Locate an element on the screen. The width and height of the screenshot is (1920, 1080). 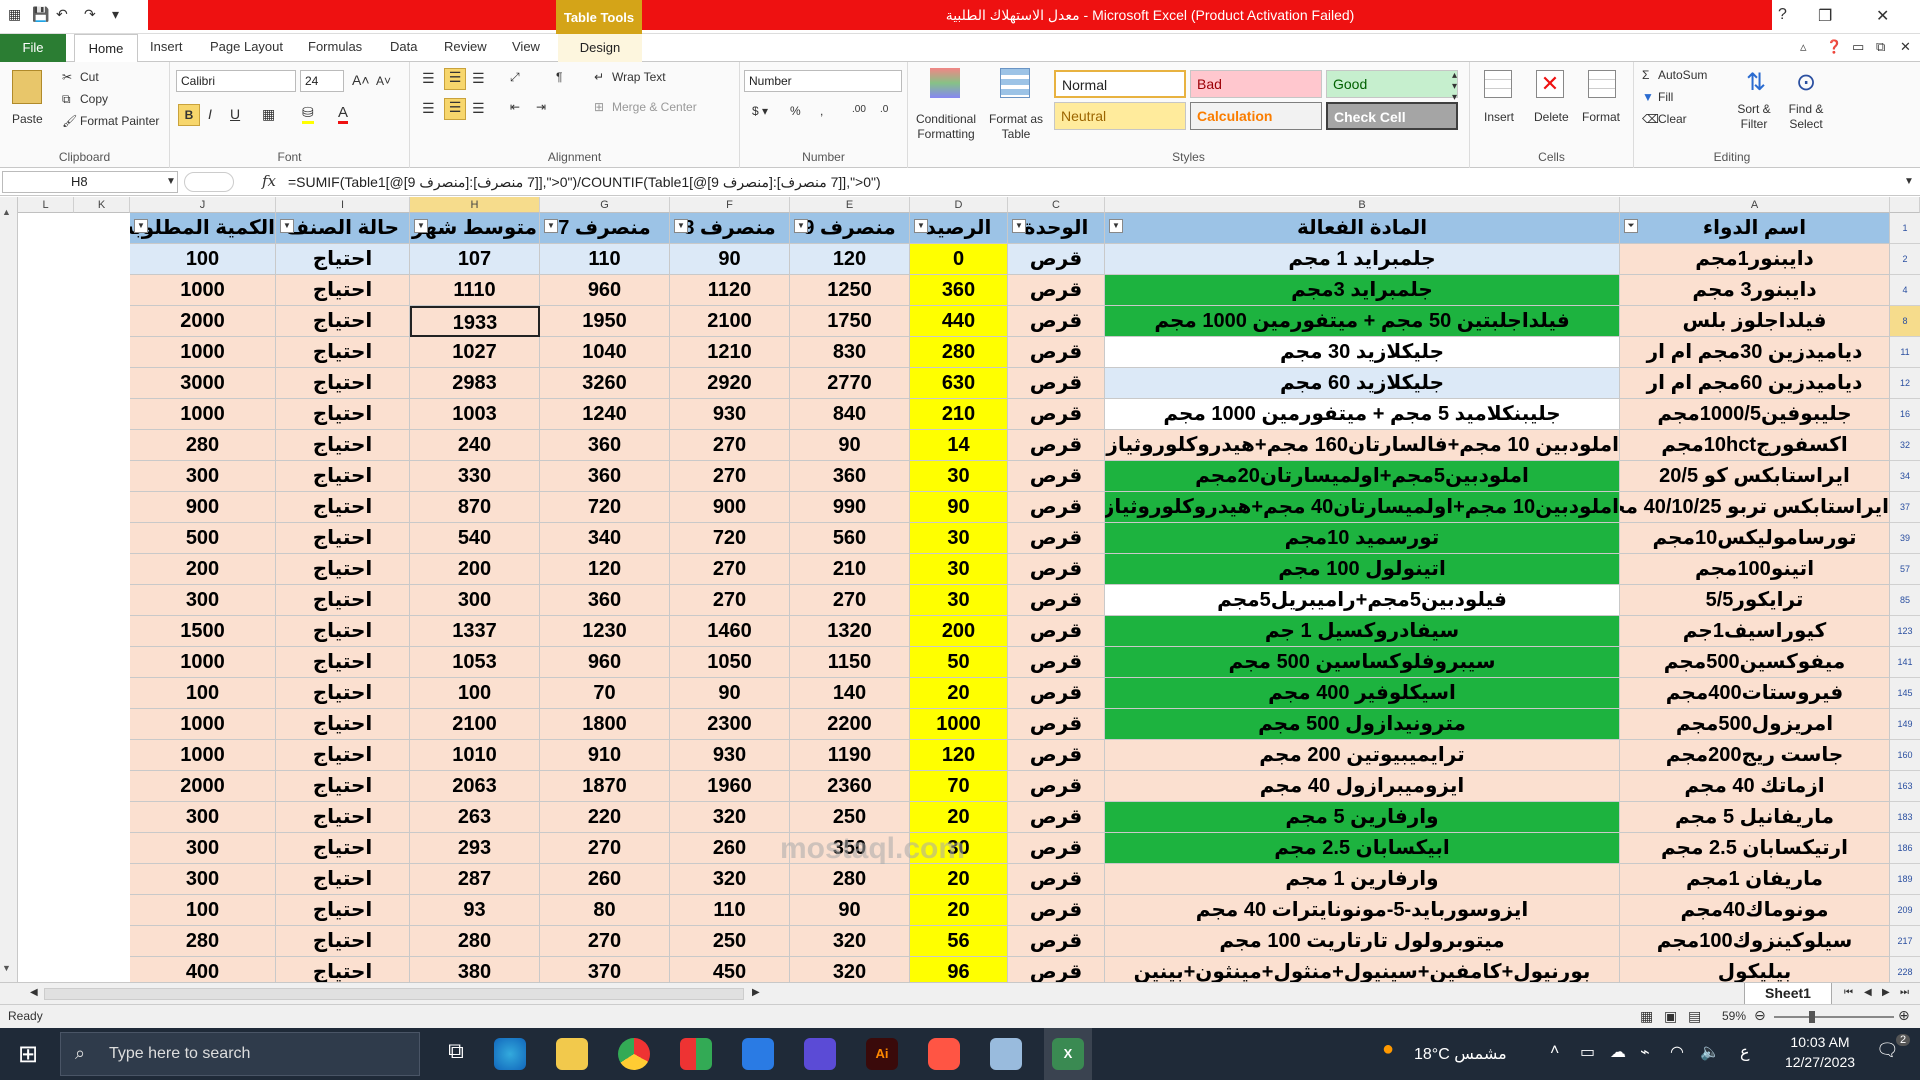
ribbon-minimize-icon: ▵ is located at coordinates (1803, 47).